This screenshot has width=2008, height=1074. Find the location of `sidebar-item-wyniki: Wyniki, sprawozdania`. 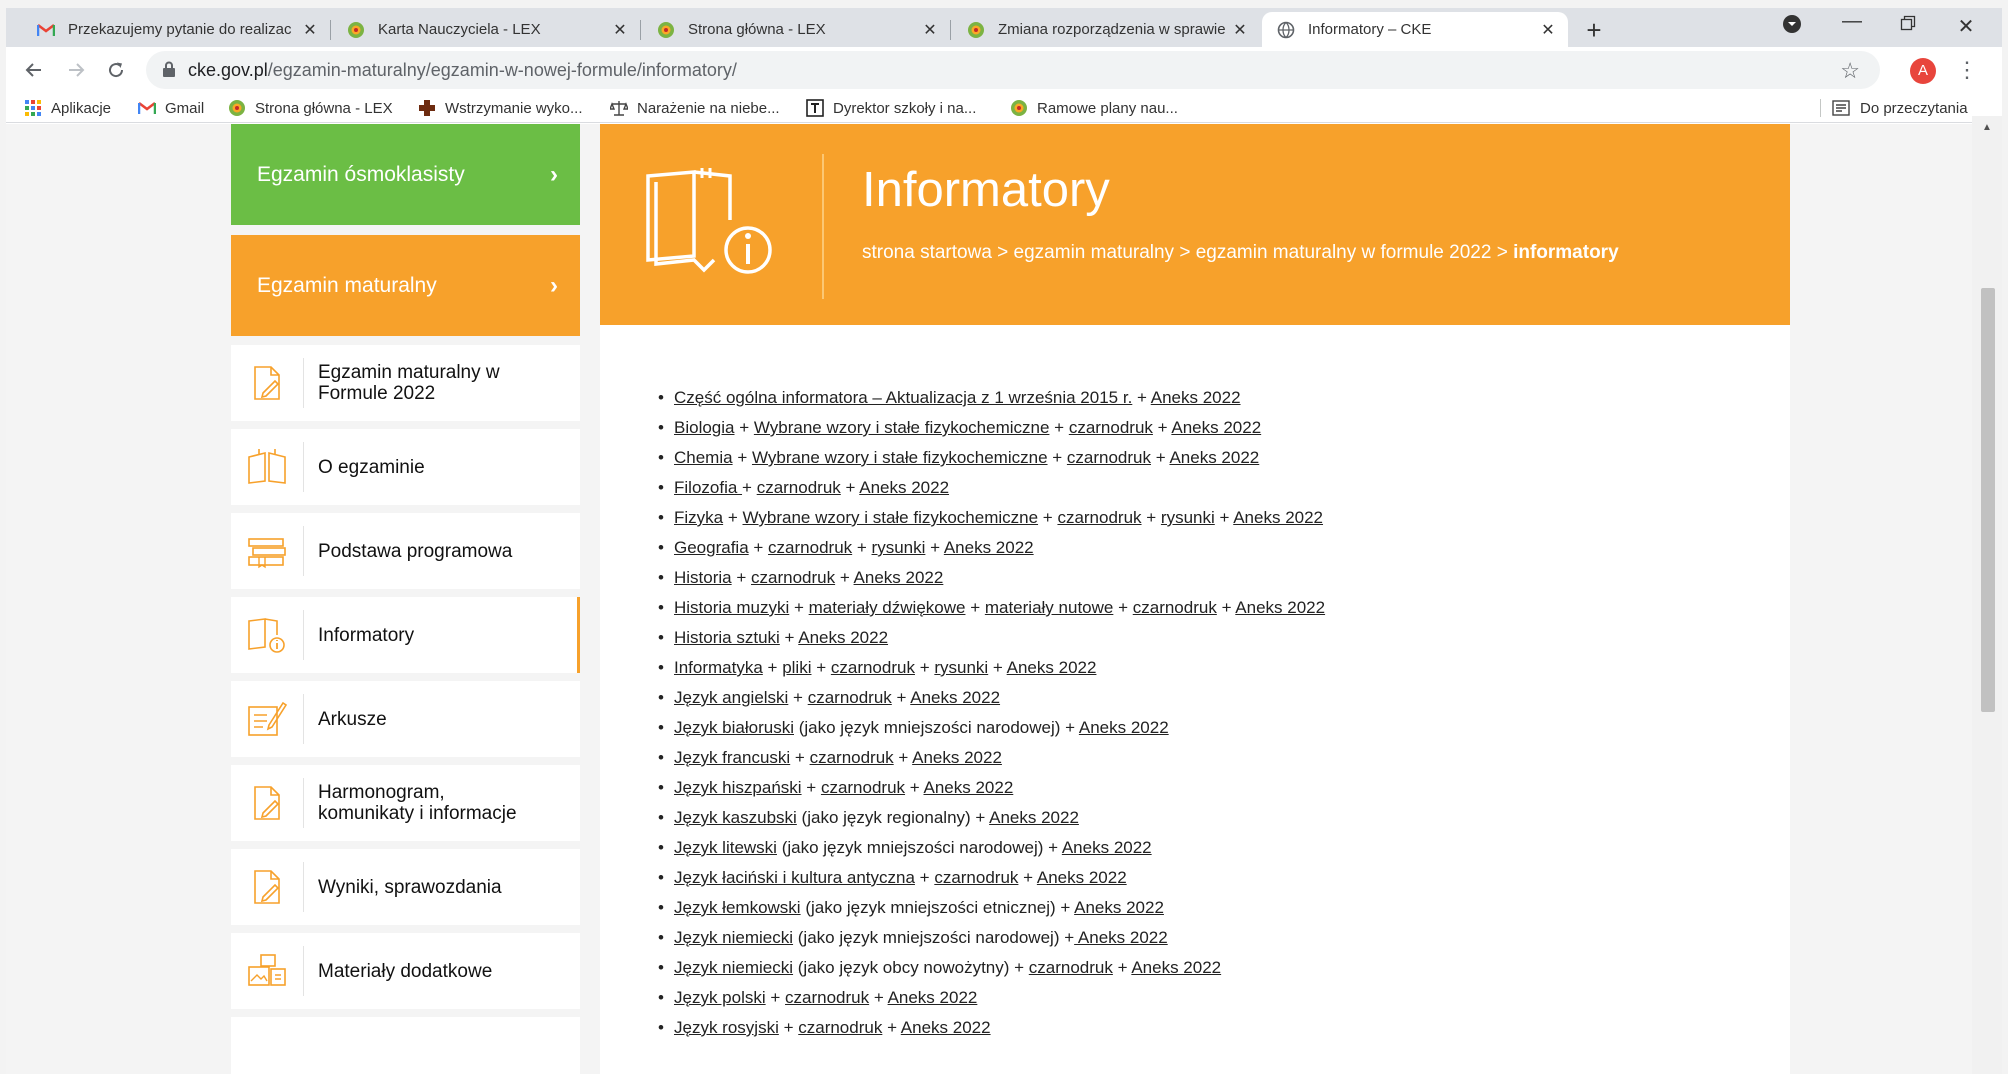

sidebar-item-wyniki: Wyniki, sprawozdania is located at coordinates (405, 887).